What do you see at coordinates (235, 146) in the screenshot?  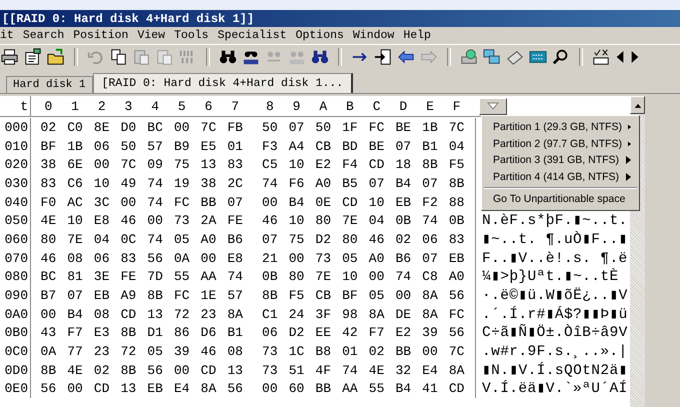 I see `hex-byte: 01` at bounding box center [235, 146].